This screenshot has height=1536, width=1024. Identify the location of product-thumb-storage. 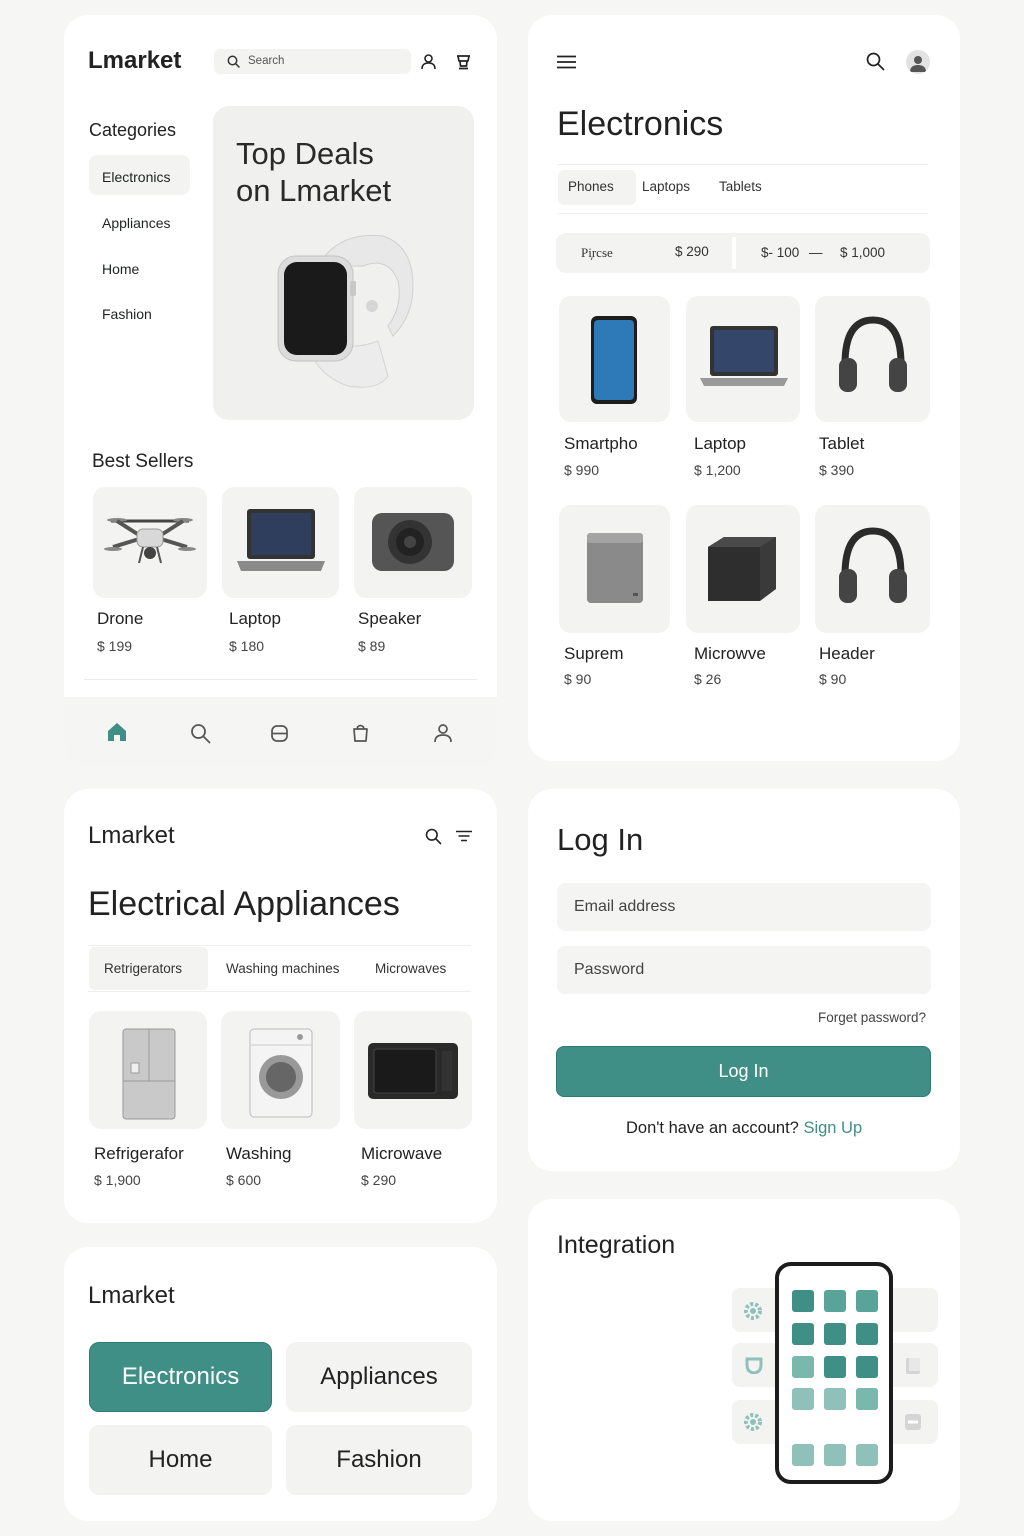
(614, 569).